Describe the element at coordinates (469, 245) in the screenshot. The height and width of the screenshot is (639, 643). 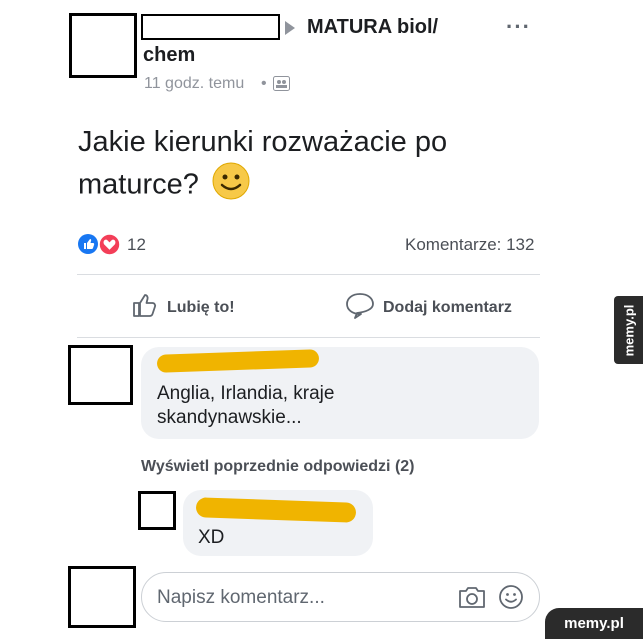
I see `comments-count: Komentarze: 132` at that location.